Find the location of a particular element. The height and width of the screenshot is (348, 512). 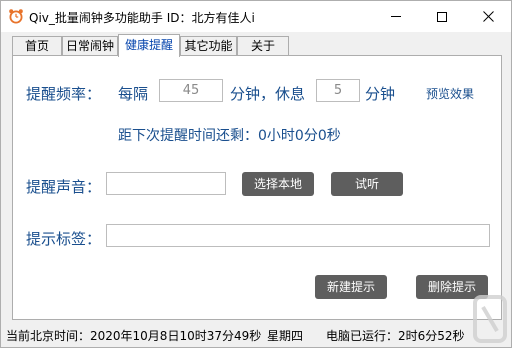

alarm-clock-icon is located at coordinates (16, 16).